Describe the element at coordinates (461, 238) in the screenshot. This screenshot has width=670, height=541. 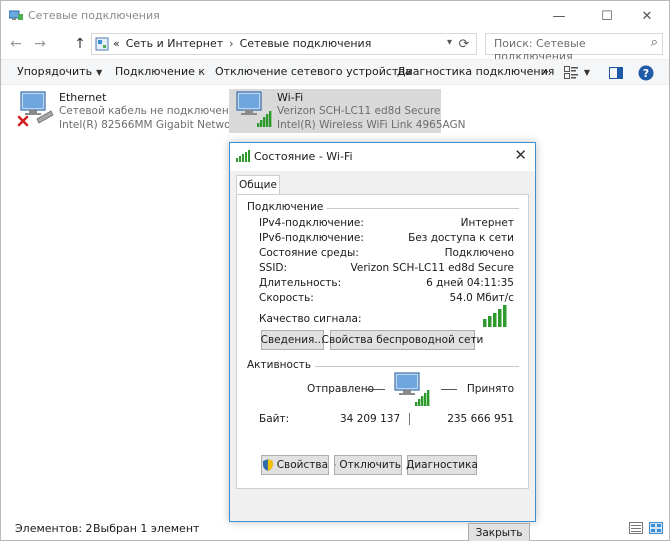
I see `ipv6-value: Без доступа к сети` at that location.